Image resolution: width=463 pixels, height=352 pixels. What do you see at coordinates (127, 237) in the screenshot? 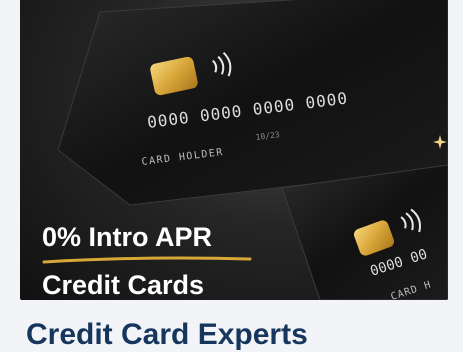
I see `promo-line-1: 0% Intro APR` at bounding box center [127, 237].